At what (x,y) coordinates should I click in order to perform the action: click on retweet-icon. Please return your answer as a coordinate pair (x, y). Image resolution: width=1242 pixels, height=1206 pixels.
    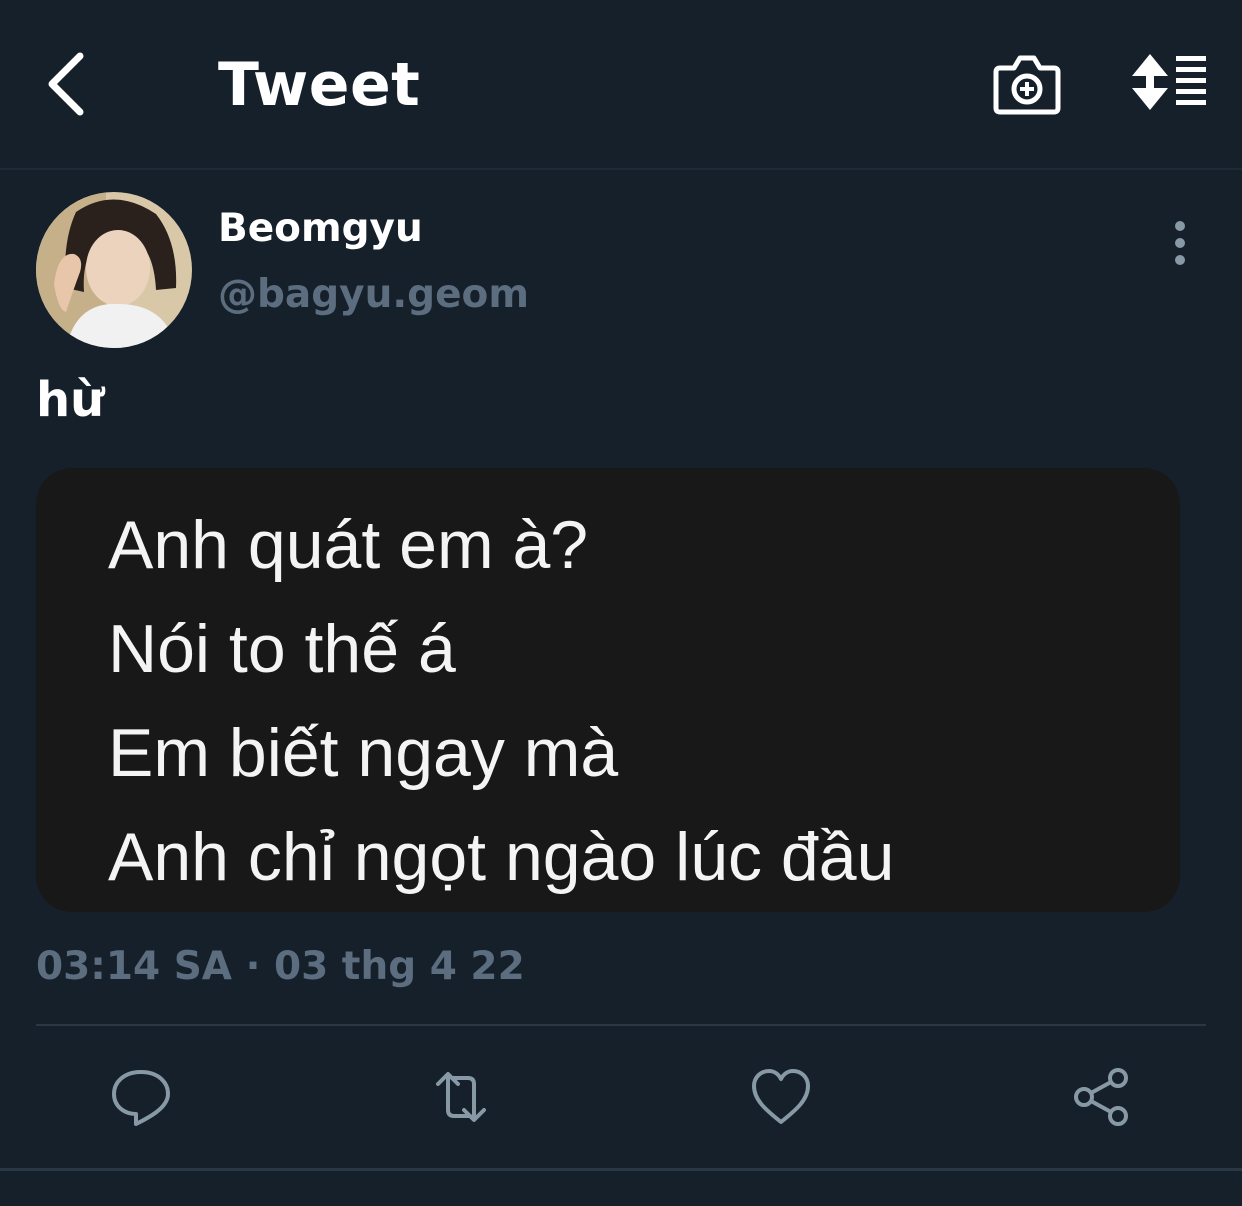
    Looking at the image, I should click on (461, 1097).